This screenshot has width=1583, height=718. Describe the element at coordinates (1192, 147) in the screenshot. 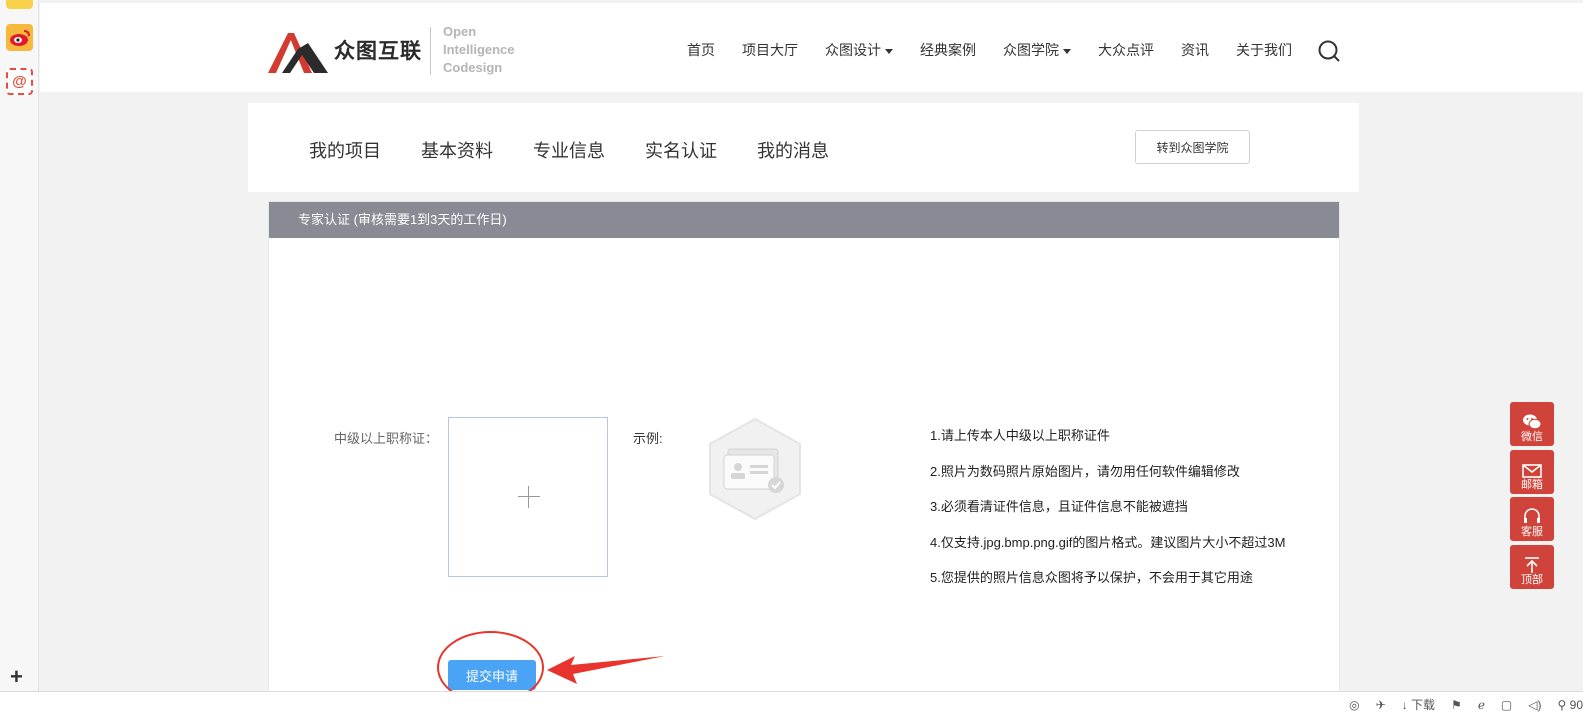

I see `goto-academy-button: 转到众图学院` at that location.